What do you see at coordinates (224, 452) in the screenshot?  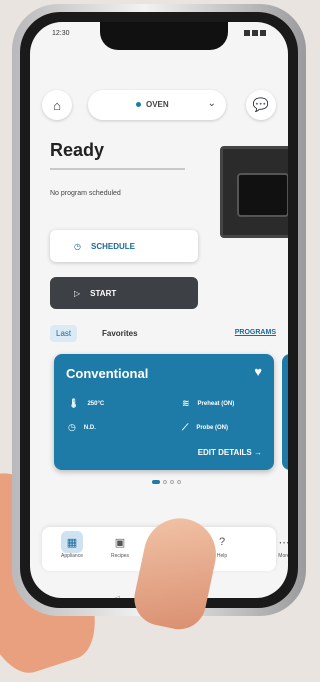 I see `edit-details-label: EDIT DETAILS` at bounding box center [224, 452].